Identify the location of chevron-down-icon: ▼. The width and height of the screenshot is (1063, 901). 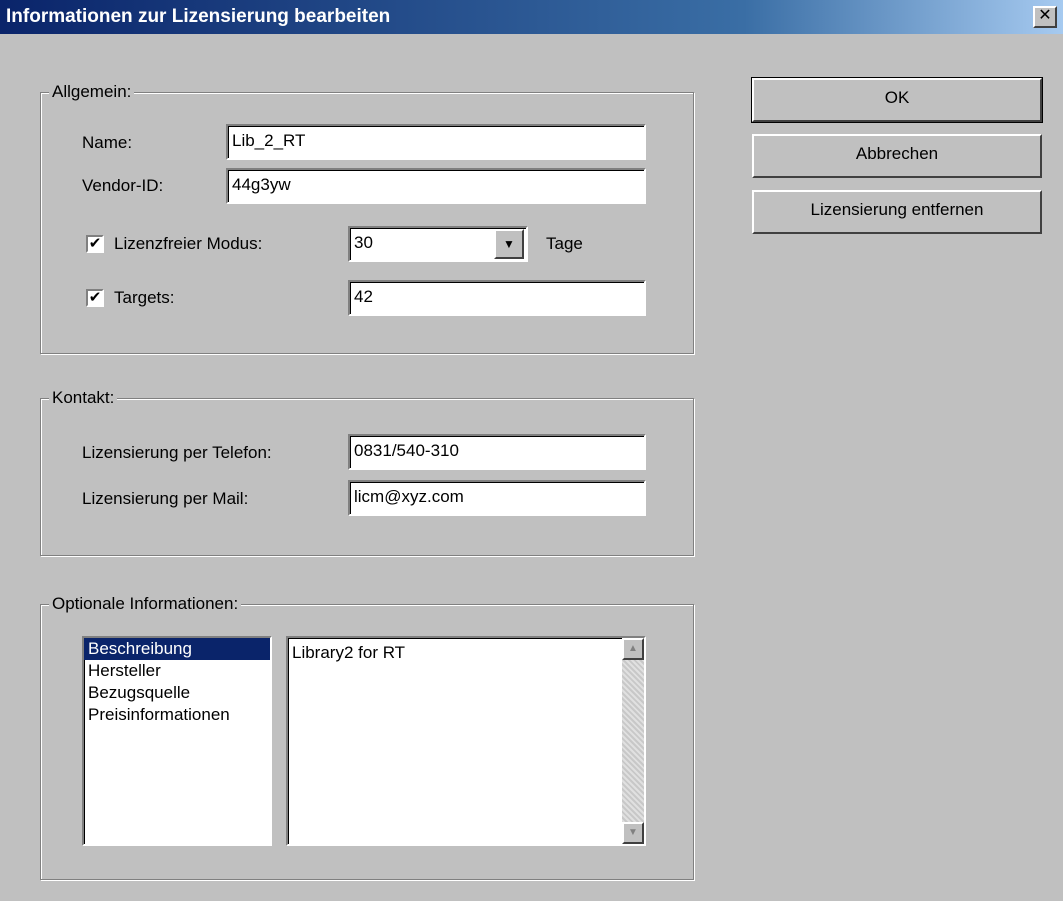
(509, 244).